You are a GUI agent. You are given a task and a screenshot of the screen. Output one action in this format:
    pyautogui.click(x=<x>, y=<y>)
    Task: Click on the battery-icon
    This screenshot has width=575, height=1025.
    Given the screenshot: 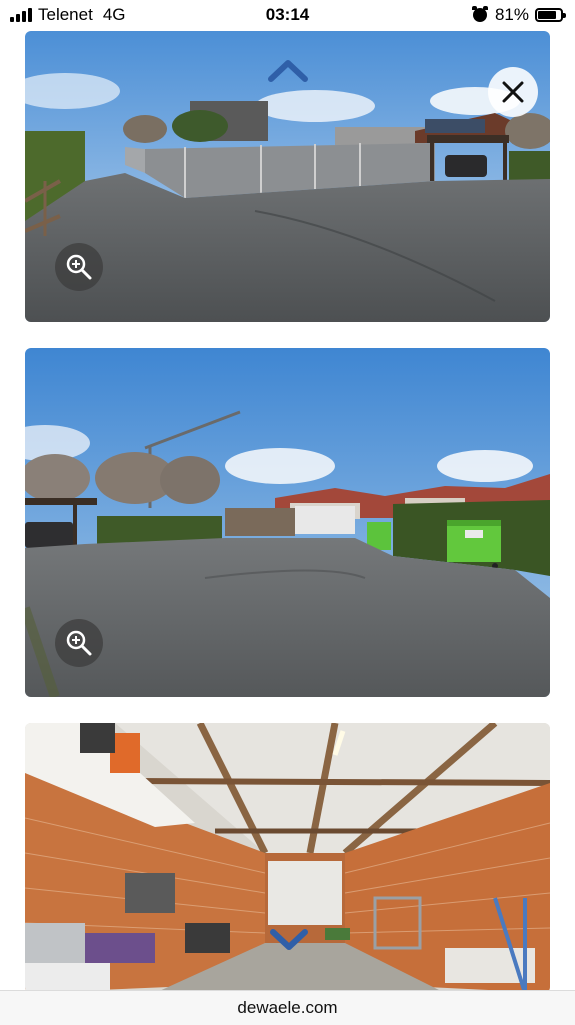 What is the action you would take?
    pyautogui.click(x=550, y=15)
    